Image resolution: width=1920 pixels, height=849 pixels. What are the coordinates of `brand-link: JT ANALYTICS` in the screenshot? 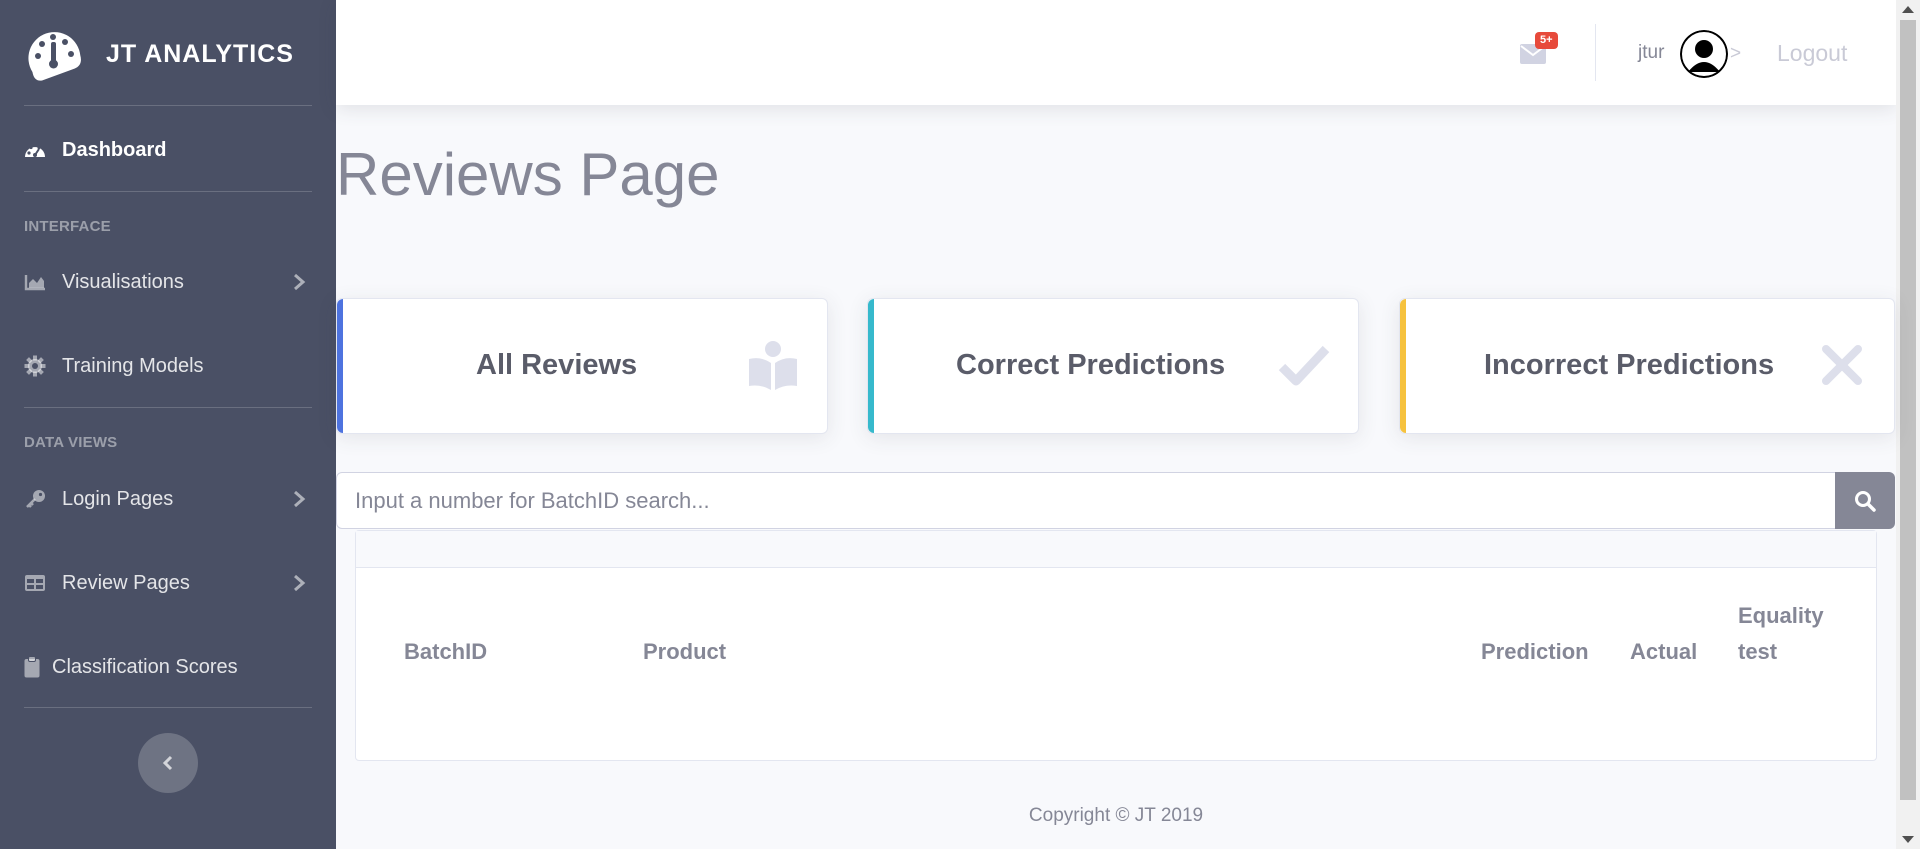 It's located at (159, 54).